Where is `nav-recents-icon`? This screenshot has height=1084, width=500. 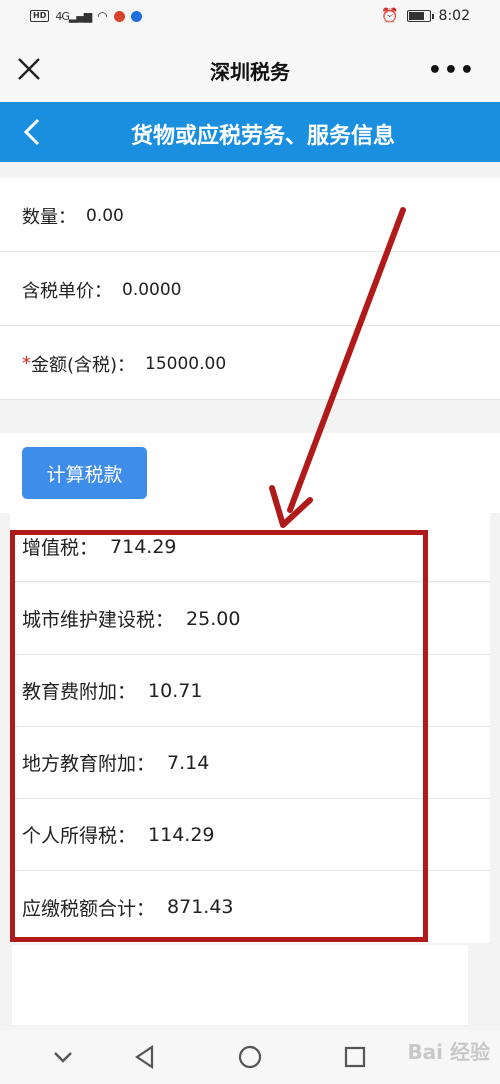
nav-recents-icon is located at coordinates (355, 1057).